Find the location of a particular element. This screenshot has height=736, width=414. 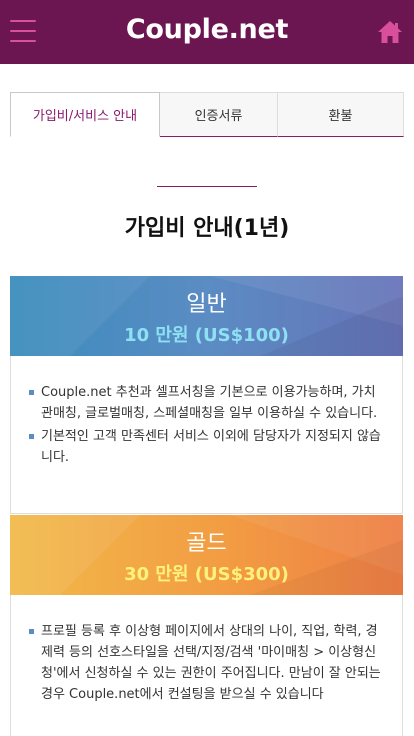

plan-name: 골드 is located at coordinates (206, 543).